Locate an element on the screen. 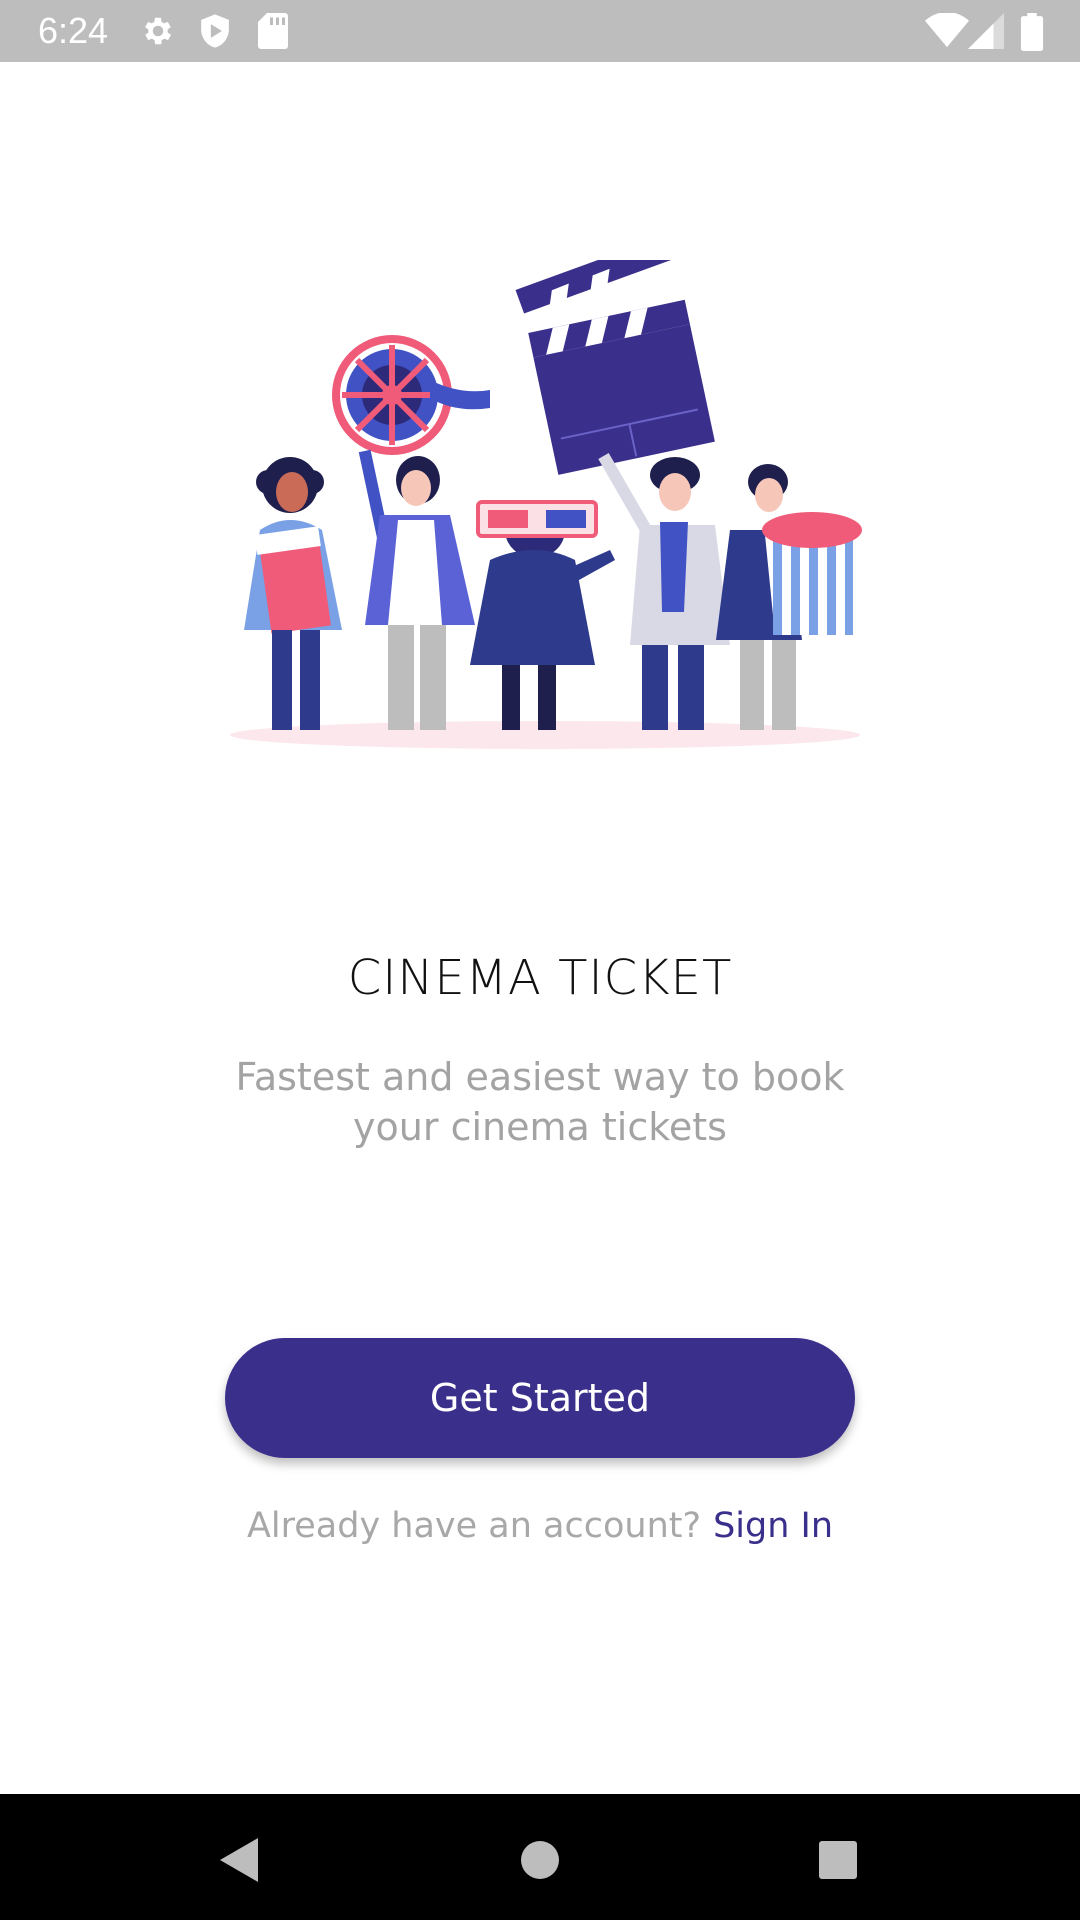 The width and height of the screenshot is (1080, 1920). shield-icon is located at coordinates (215, 31).